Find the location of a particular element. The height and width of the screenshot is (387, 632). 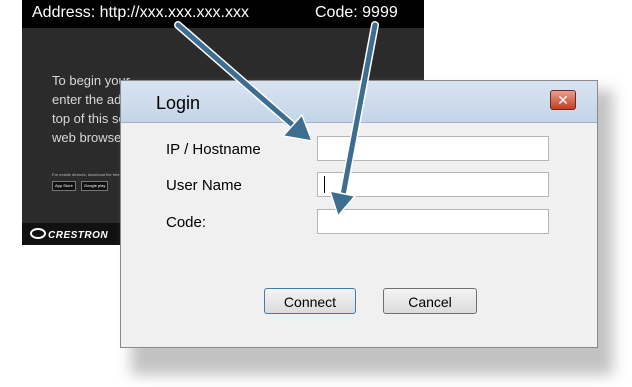

username-label: User Name is located at coordinates (204, 185).